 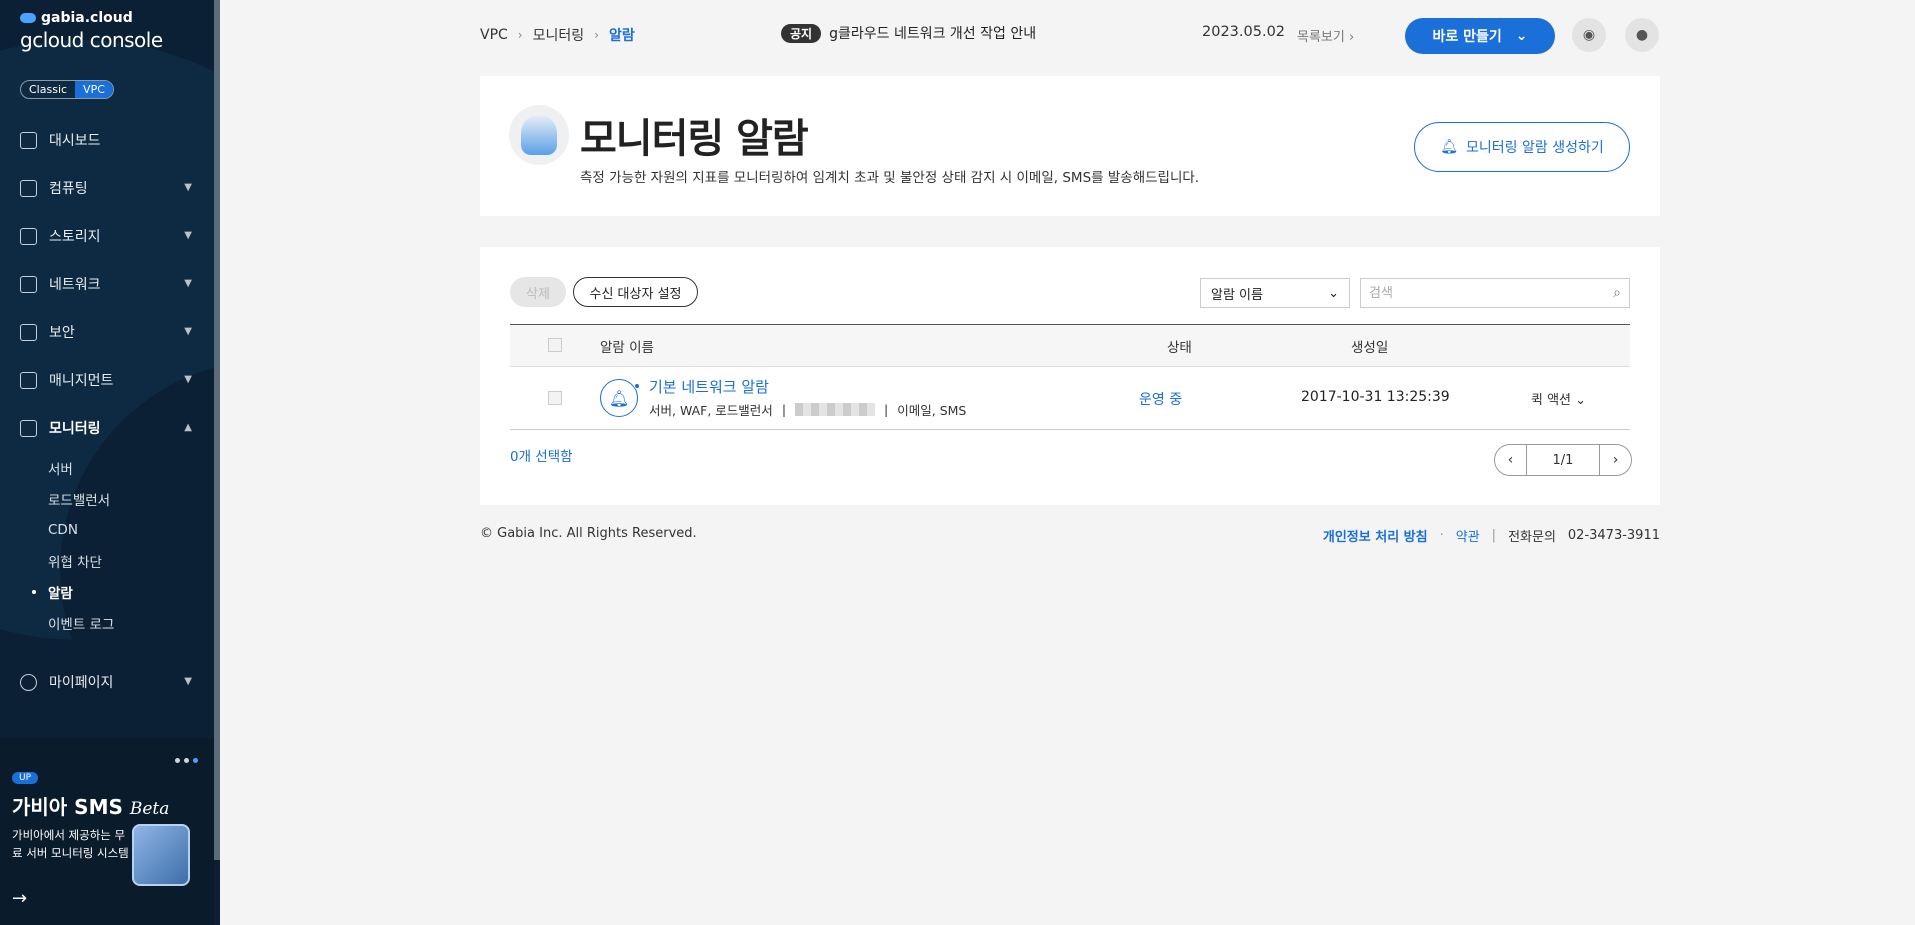 I want to click on column-status: 상태, so click(x=1179, y=348).